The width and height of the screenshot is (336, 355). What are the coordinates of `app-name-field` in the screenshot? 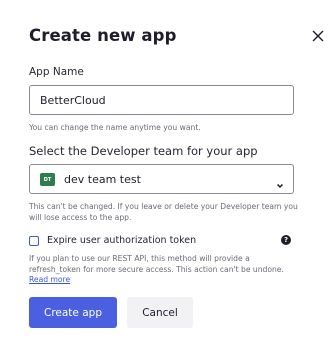 It's located at (161, 100).